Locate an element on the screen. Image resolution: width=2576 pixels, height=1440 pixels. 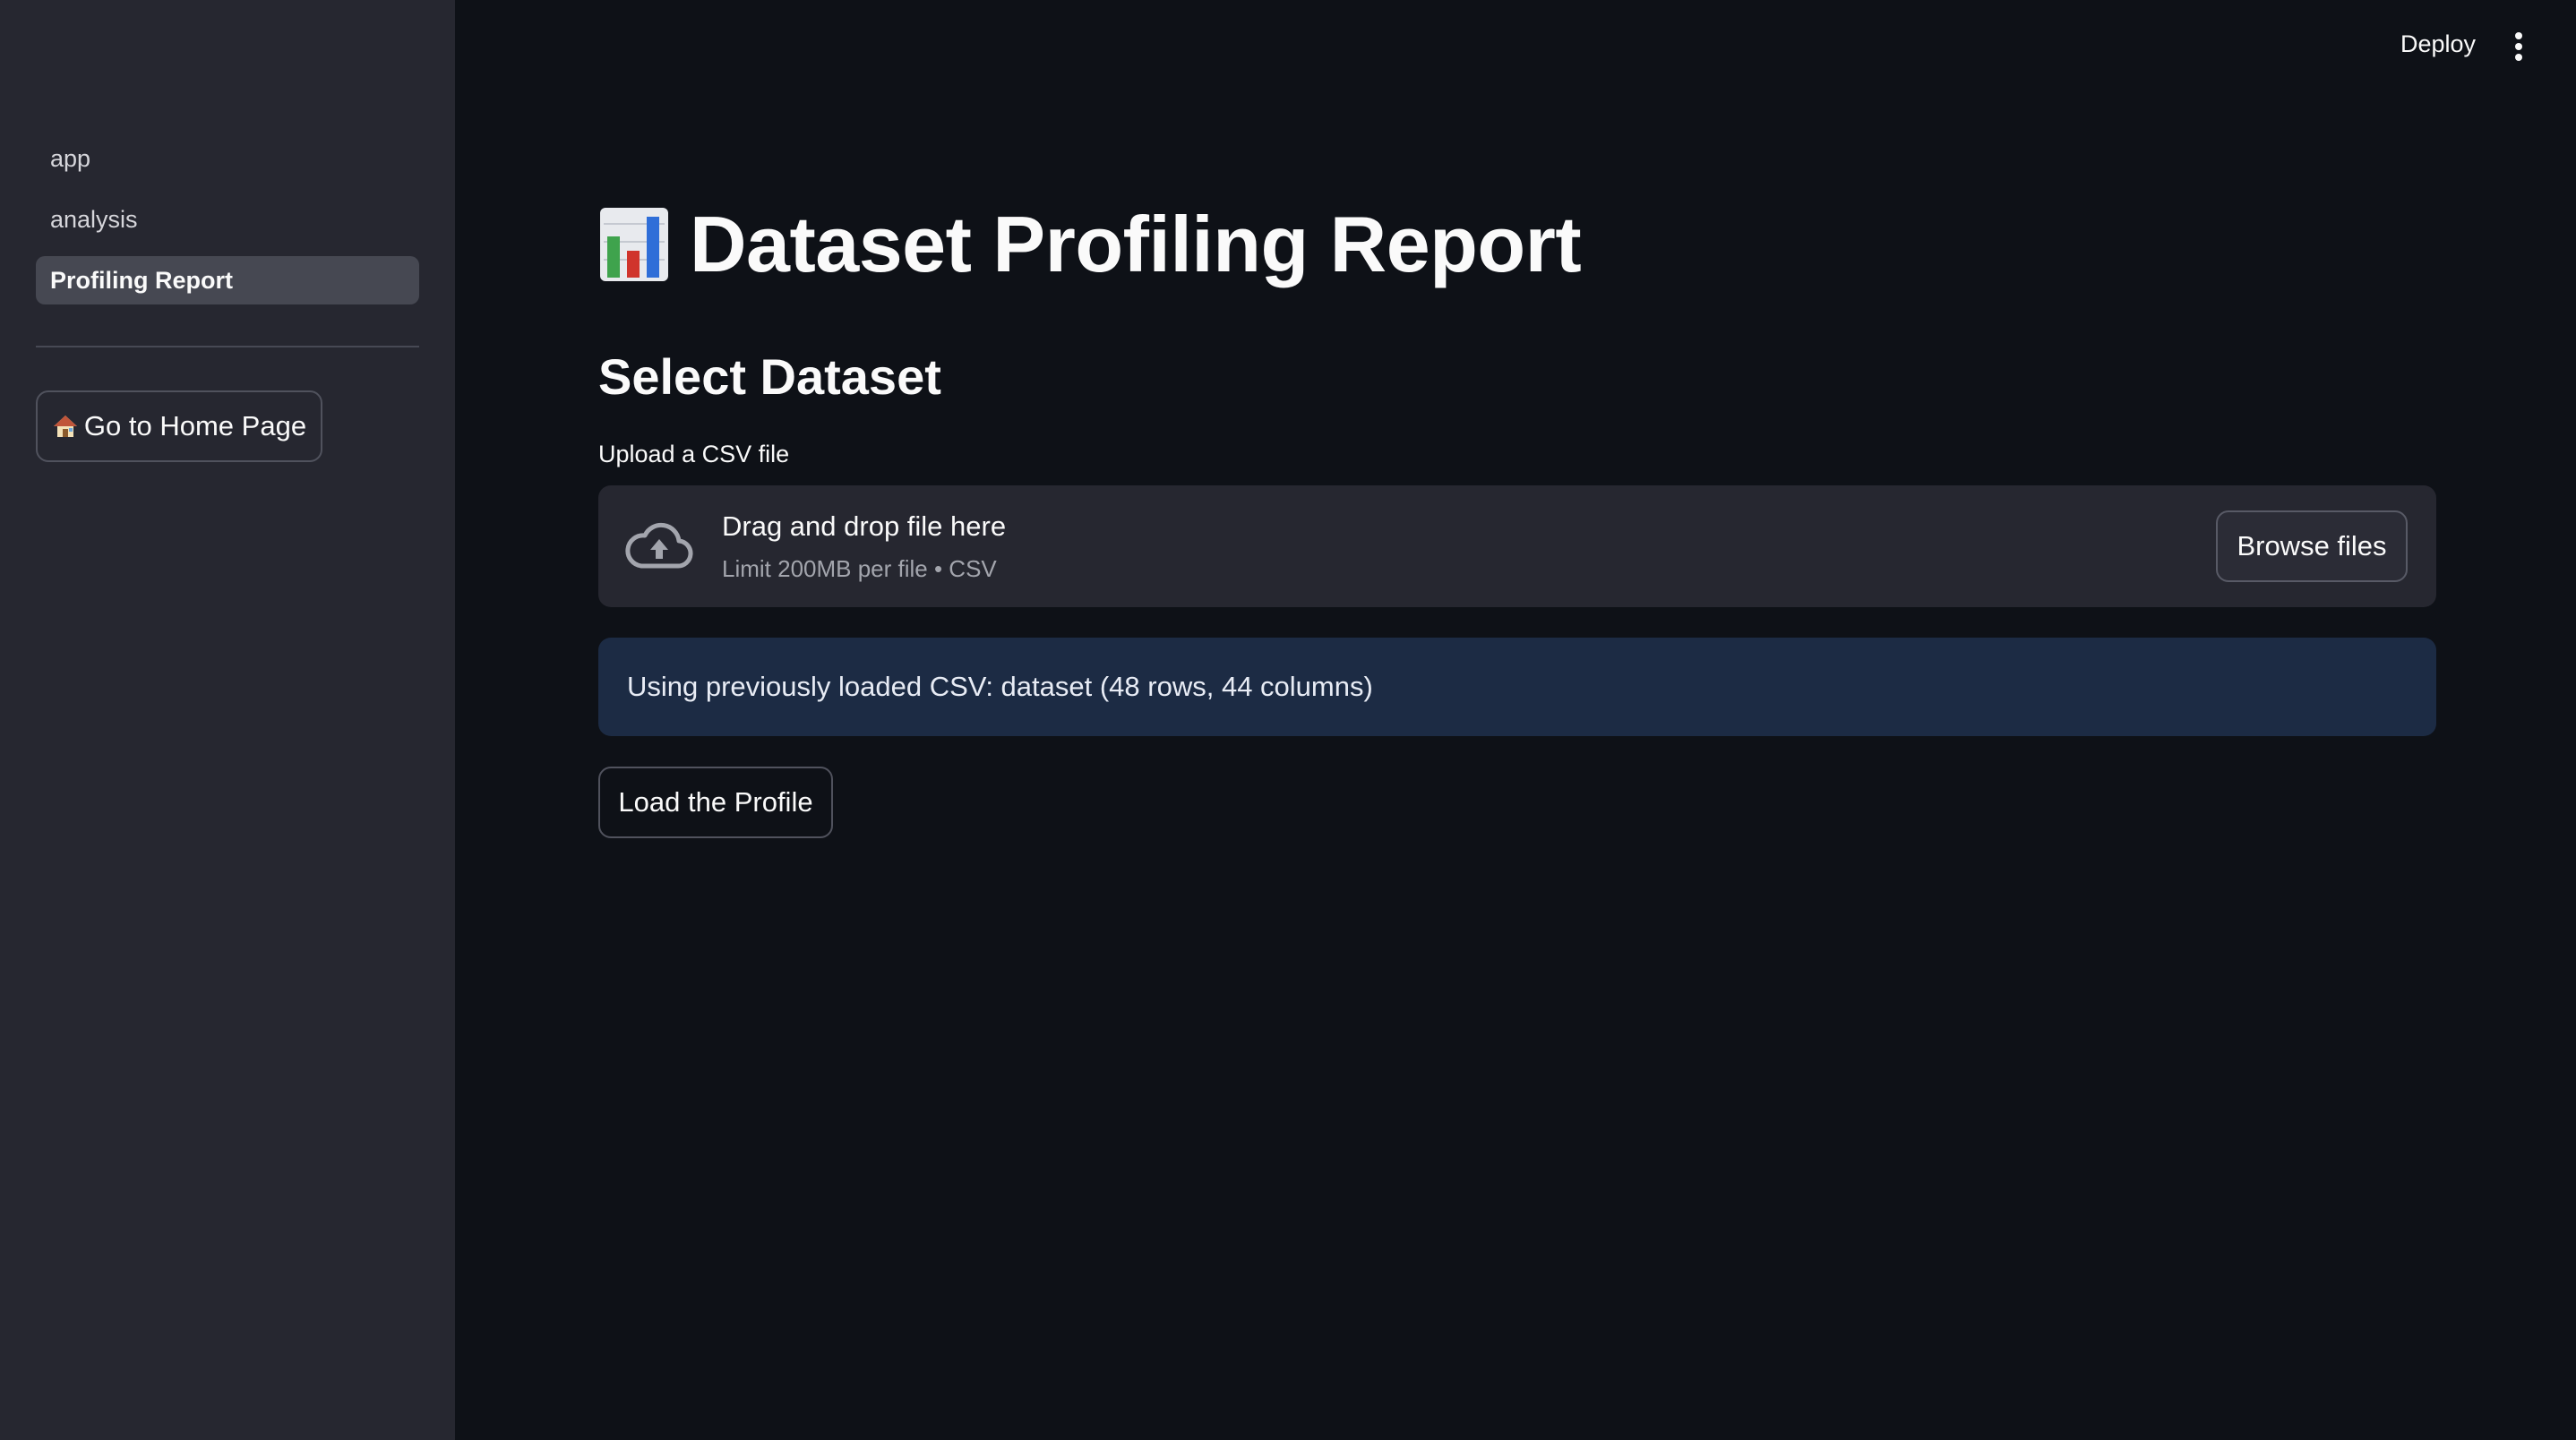
sidebar-nav: app analysis Profiling Report is located at coordinates (227, 225).